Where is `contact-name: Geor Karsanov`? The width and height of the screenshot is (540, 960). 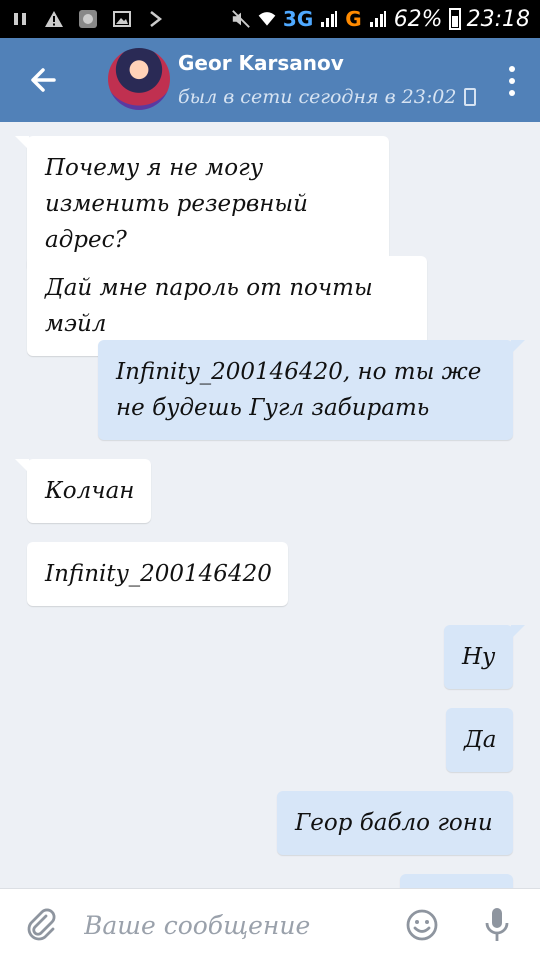
contact-name: Geor Karsanov is located at coordinates (261, 63).